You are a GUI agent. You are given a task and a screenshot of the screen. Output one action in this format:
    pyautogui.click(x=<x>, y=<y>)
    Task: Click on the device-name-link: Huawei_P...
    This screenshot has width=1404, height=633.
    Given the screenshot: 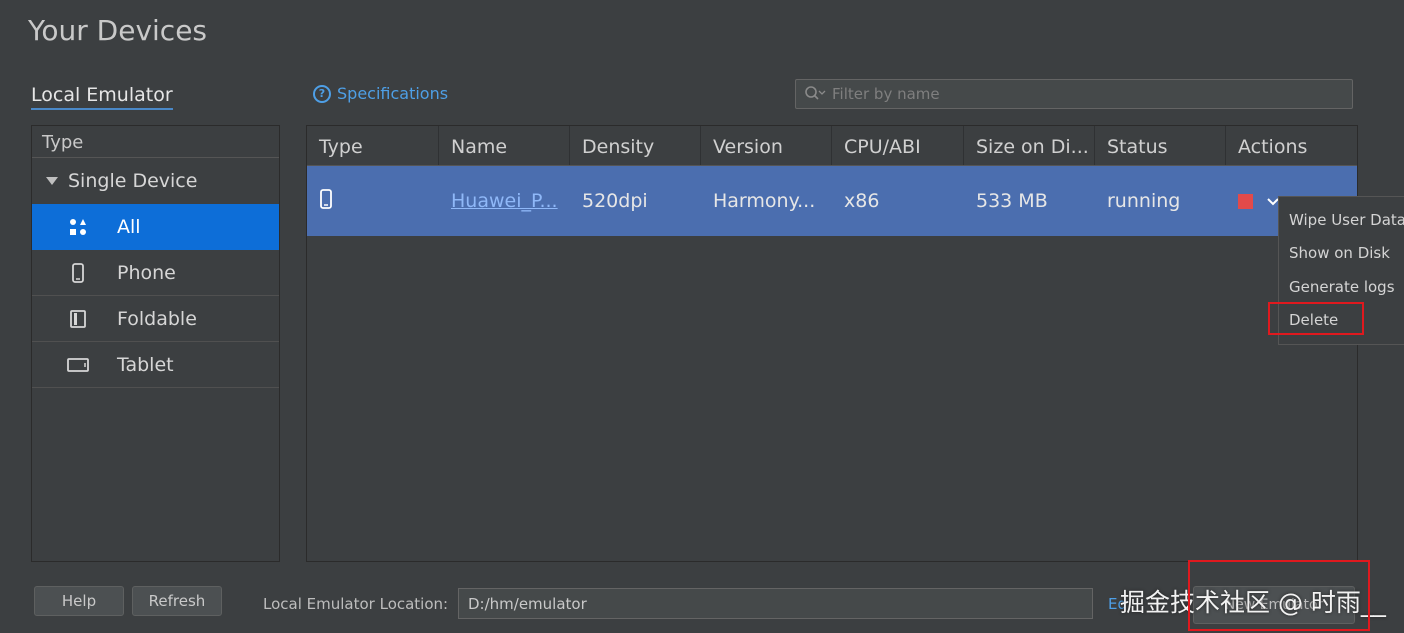 What is the action you would take?
    pyautogui.click(x=504, y=201)
    